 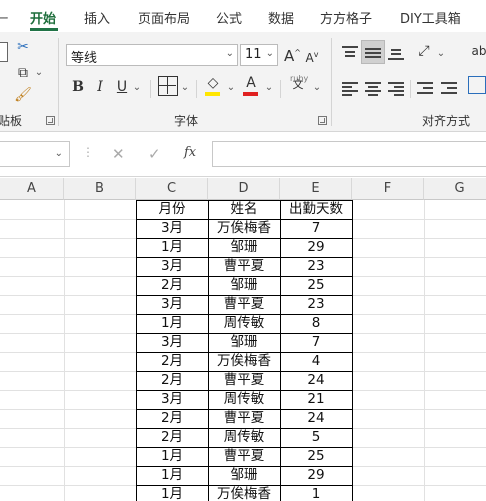 What do you see at coordinates (4, 52) in the screenshot?
I see `paste-icon` at bounding box center [4, 52].